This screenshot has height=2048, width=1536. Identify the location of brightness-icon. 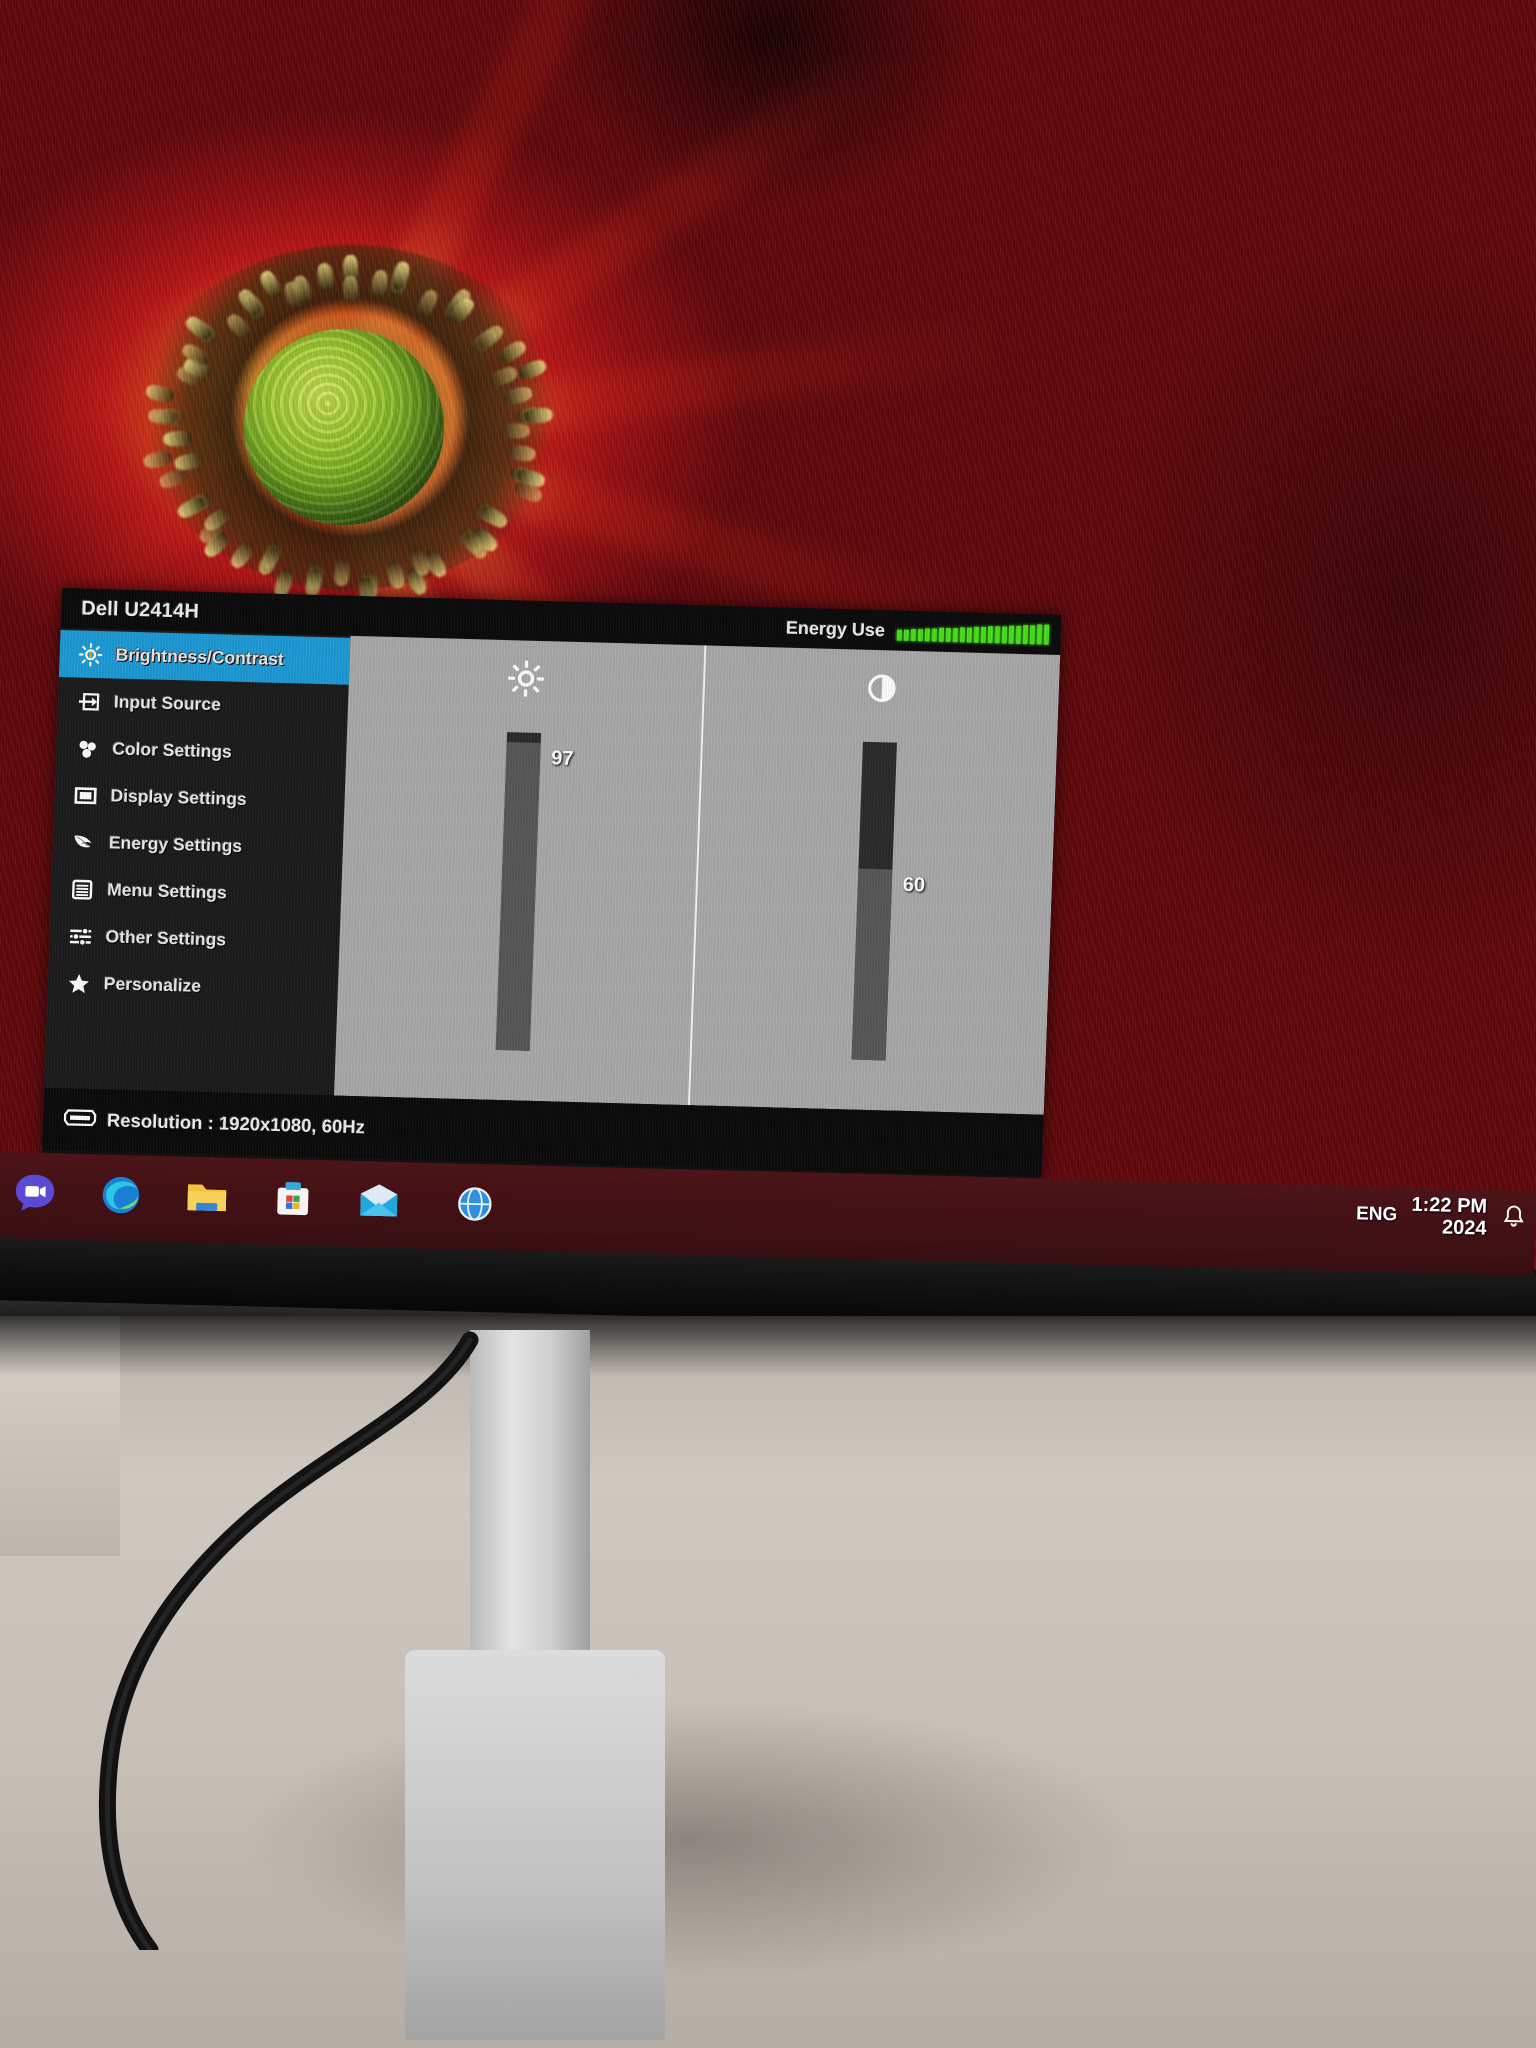
(90, 654).